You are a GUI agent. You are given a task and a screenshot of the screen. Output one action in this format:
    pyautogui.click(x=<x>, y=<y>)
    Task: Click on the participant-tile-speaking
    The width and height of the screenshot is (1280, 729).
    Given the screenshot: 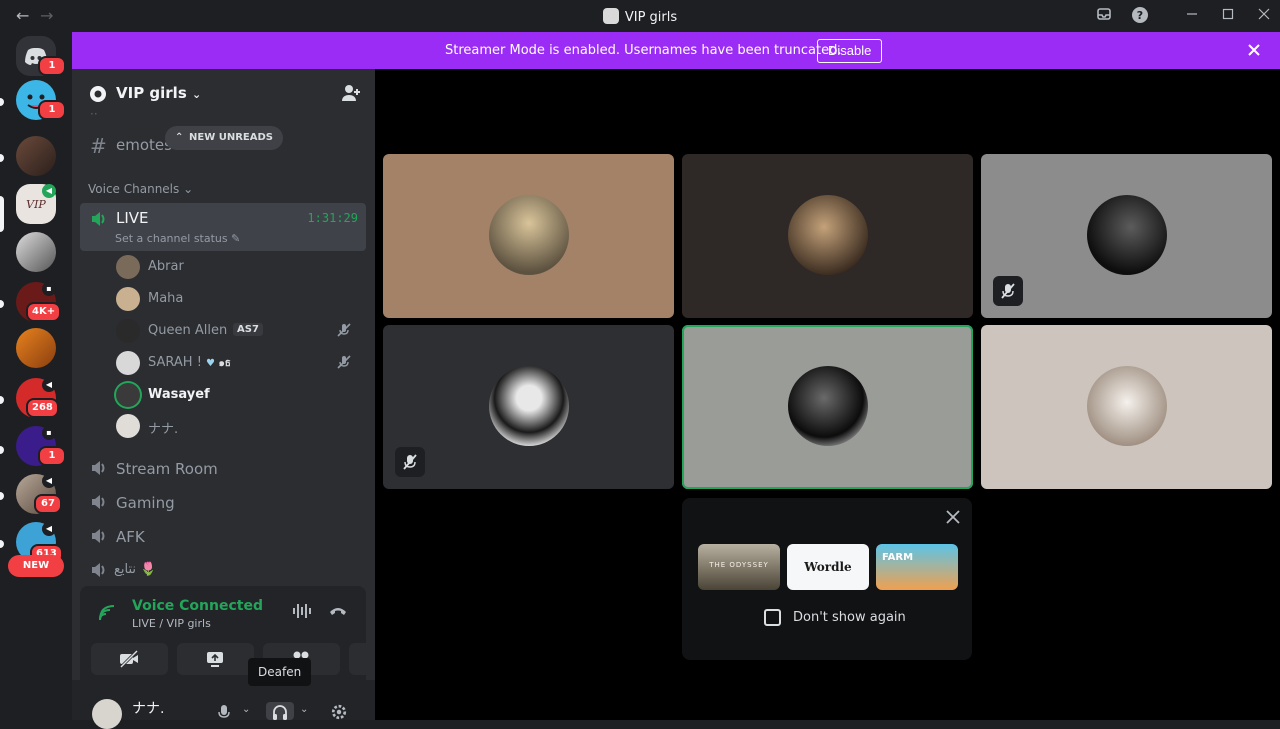 What is the action you would take?
    pyautogui.click(x=827, y=407)
    